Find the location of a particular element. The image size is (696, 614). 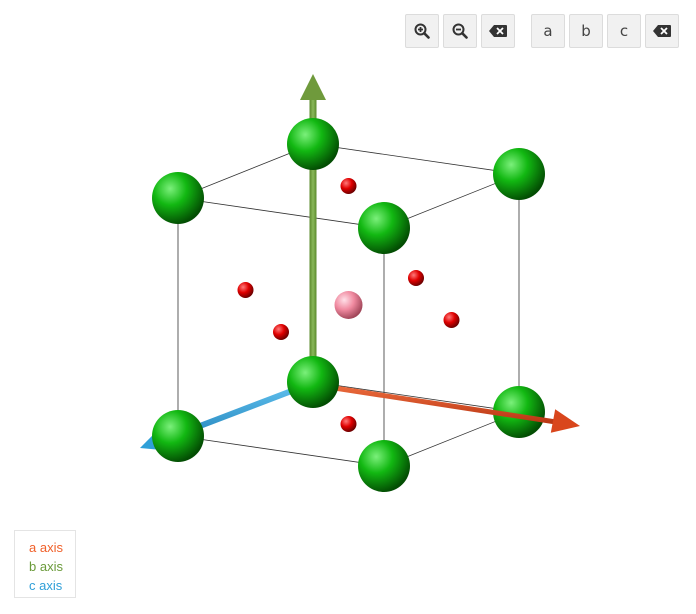

reset-view-button is located at coordinates (498, 31).